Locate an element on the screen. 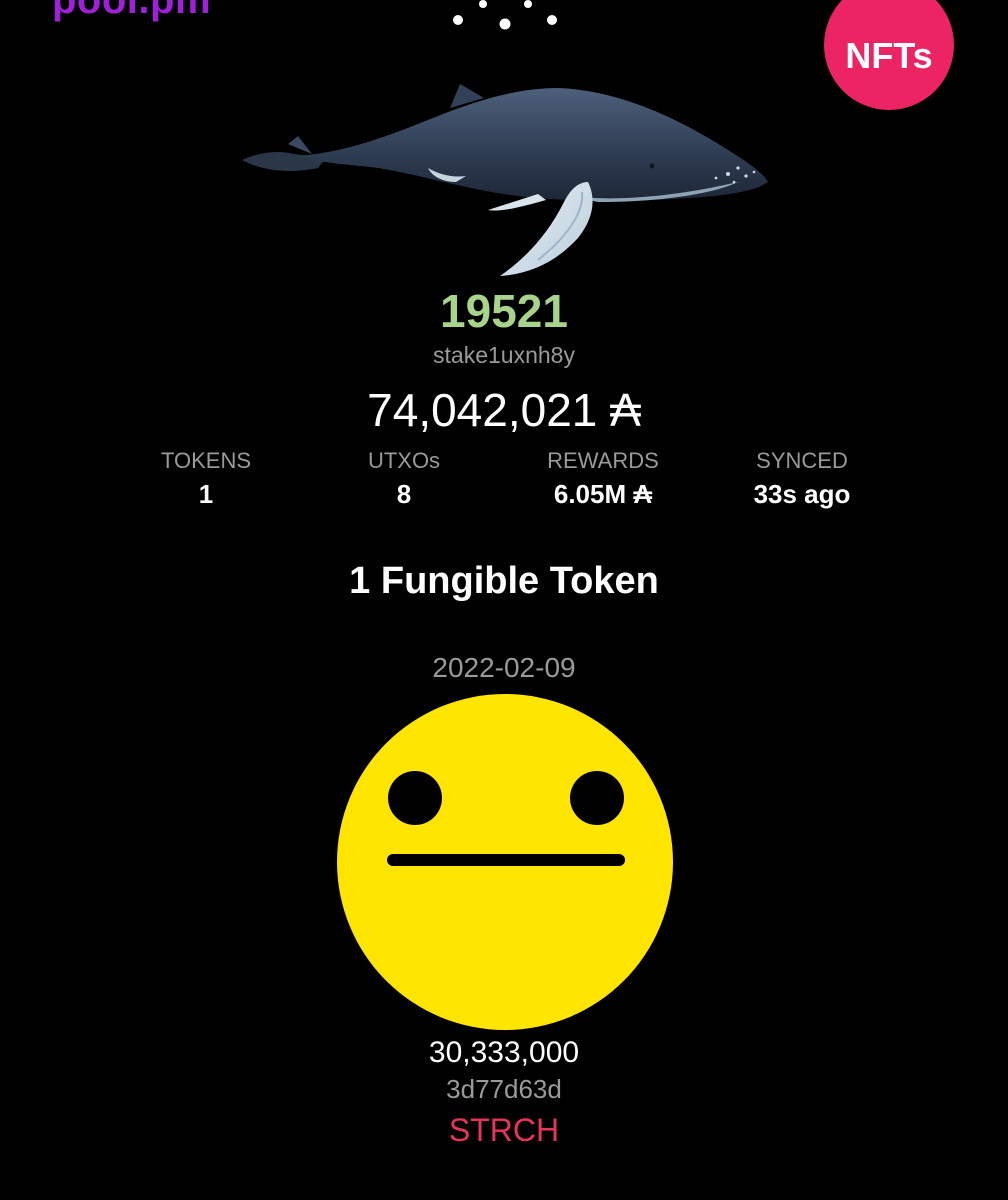  wallet-rank: 19521 is located at coordinates (504, 311).